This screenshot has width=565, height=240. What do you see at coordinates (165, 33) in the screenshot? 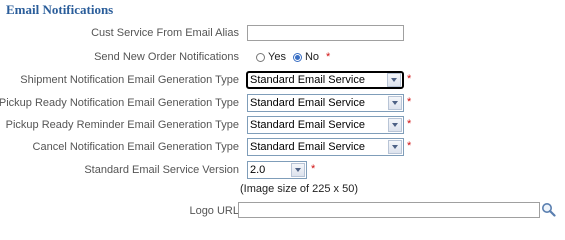
I see `cust-service-alias-label: Cust Service From Email Alias` at bounding box center [165, 33].